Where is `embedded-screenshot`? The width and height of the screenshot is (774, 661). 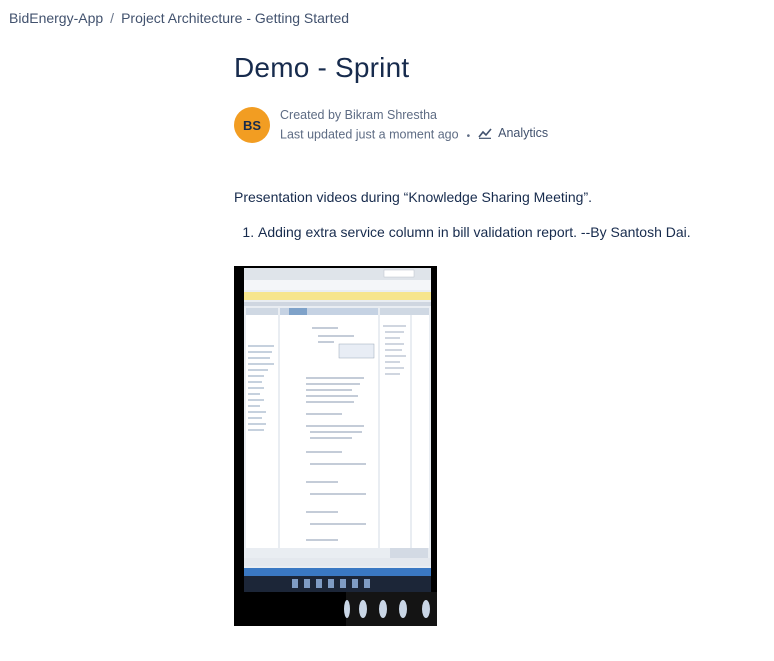
embedded-screenshot is located at coordinates (335, 446).